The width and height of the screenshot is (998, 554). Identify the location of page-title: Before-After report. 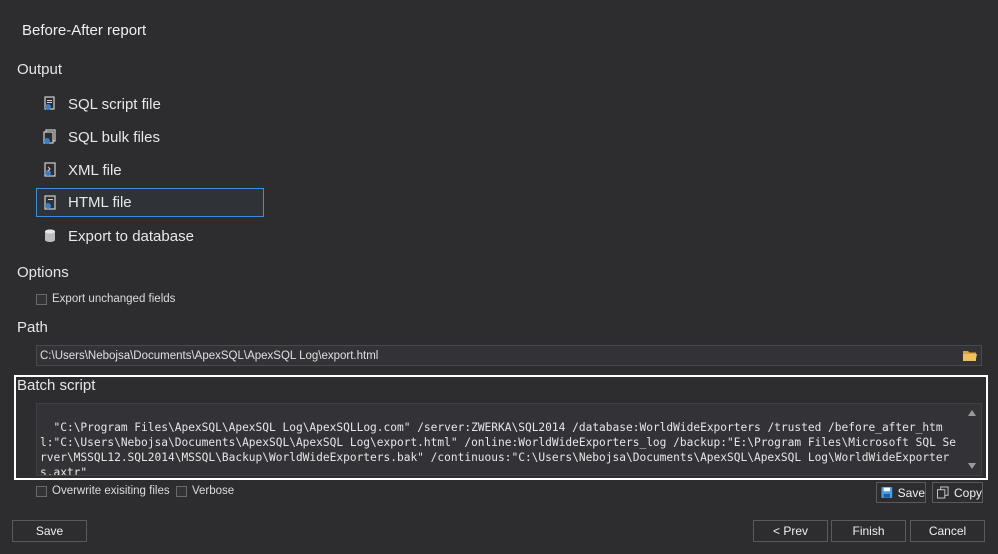
(84, 30).